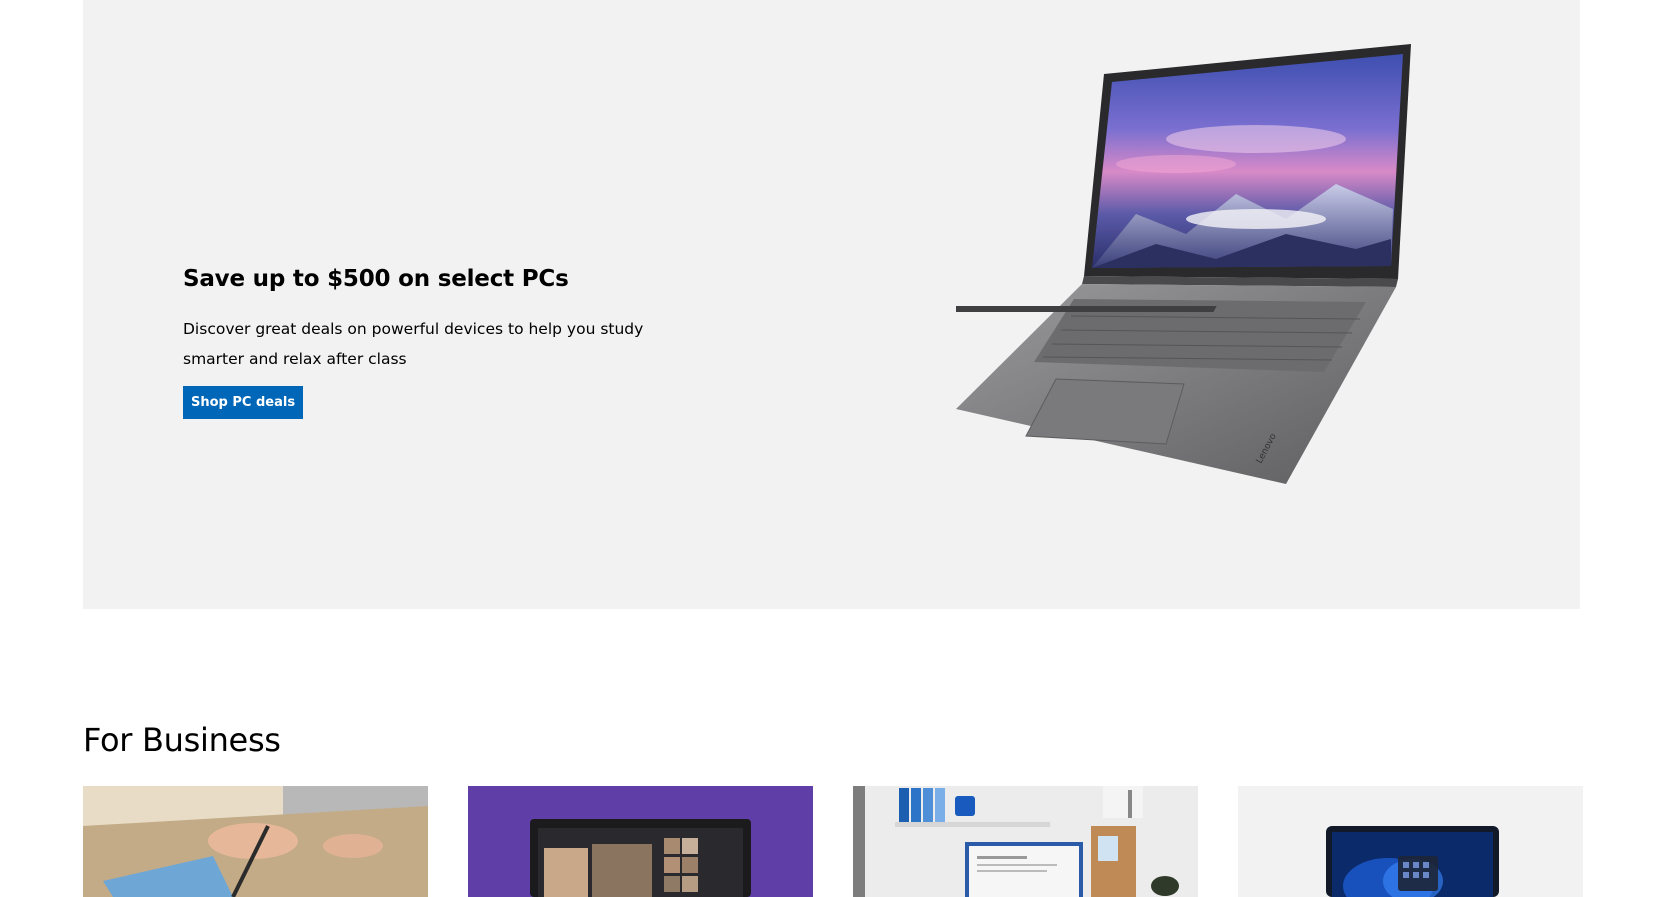 This screenshot has height=897, width=1664. What do you see at coordinates (833, 841) in the screenshot?
I see `business-cards-row` at bounding box center [833, 841].